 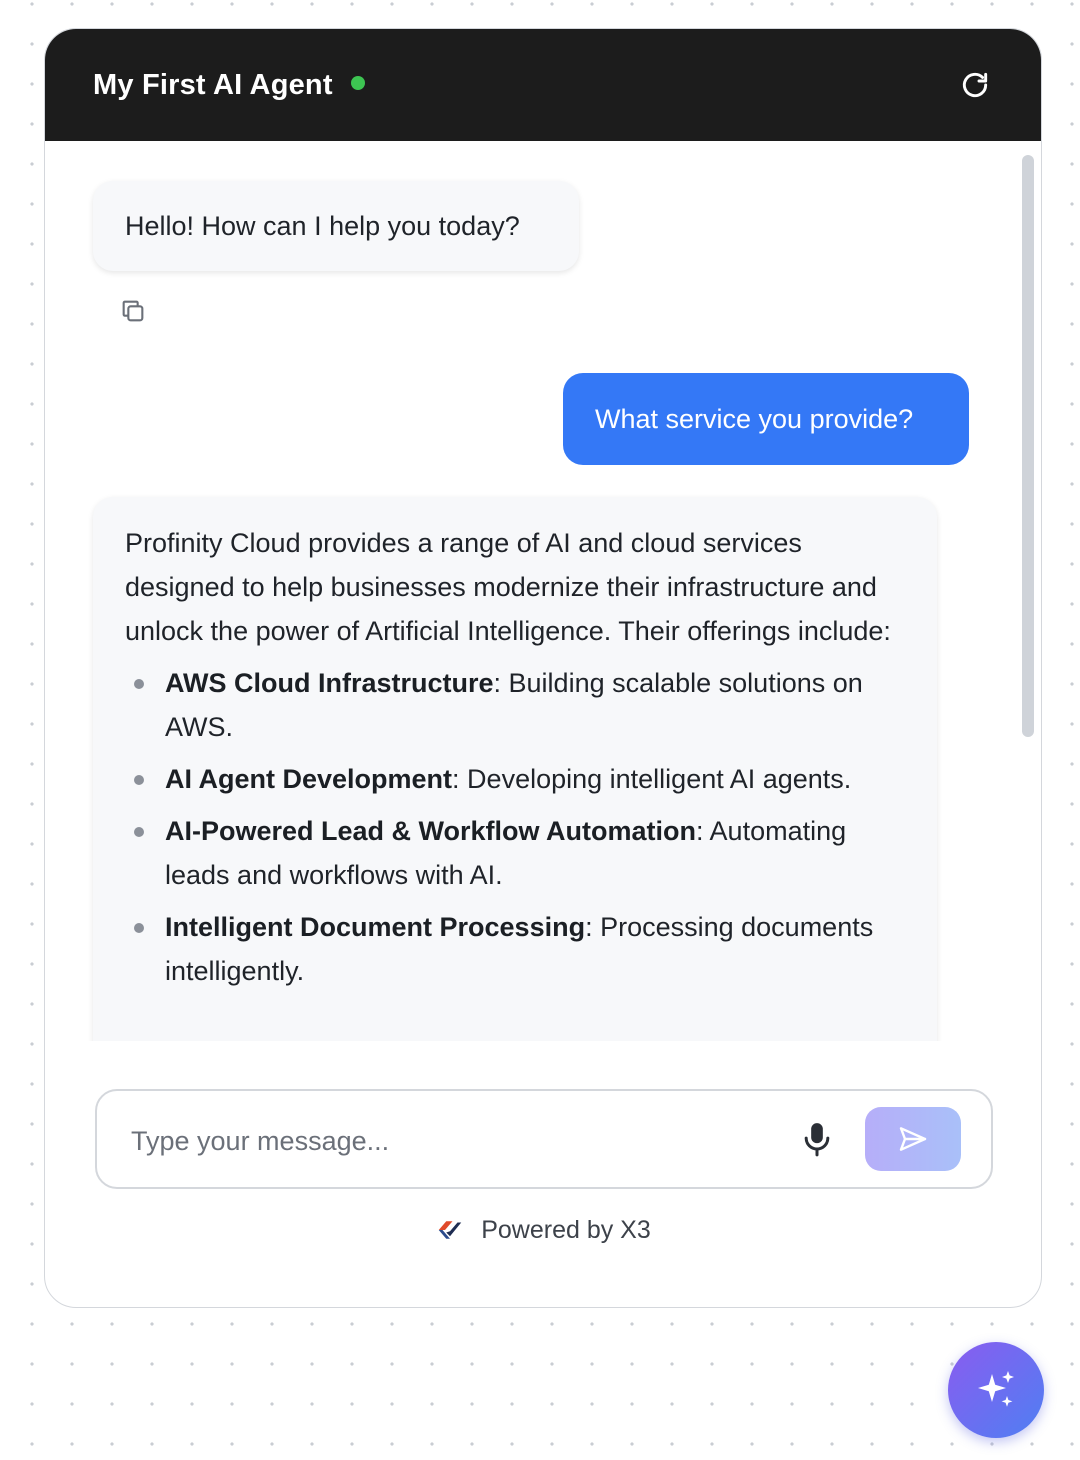 I want to click on chat-launcher-button, so click(x=996, y=1390).